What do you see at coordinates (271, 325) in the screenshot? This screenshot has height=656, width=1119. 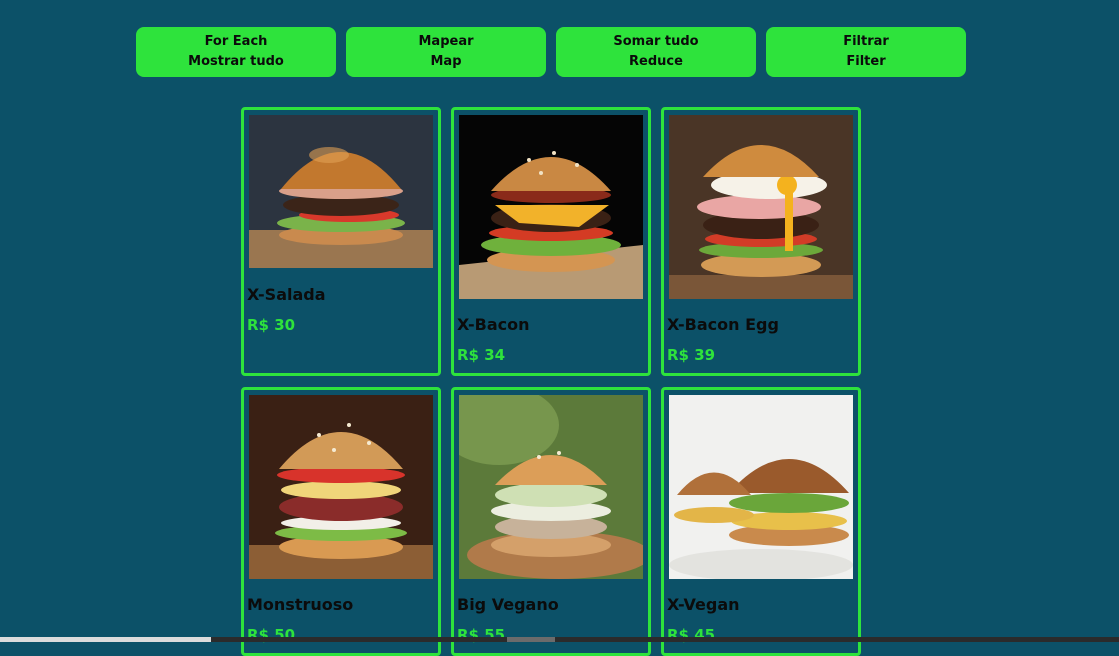 I see `product-price: R$ 30` at bounding box center [271, 325].